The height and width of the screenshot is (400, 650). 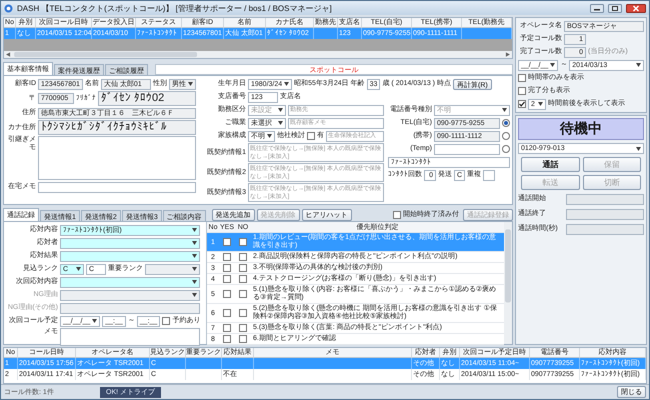 What do you see at coordinates (615, 8) in the screenshot?
I see `maximize-icon` at bounding box center [615, 8].